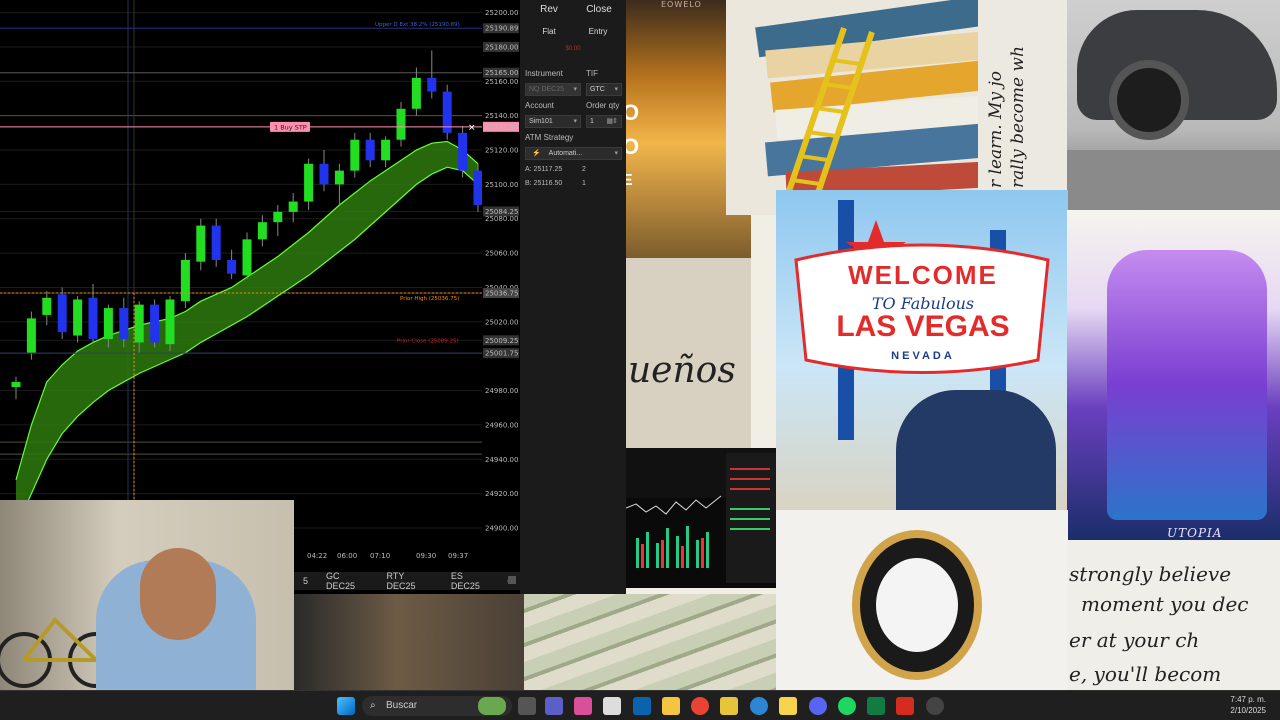 Image resolution: width=1280 pixels, height=720 pixels. What do you see at coordinates (604, 121) in the screenshot?
I see `order-qty-stepper: 1 ▦ ⇕` at bounding box center [604, 121].